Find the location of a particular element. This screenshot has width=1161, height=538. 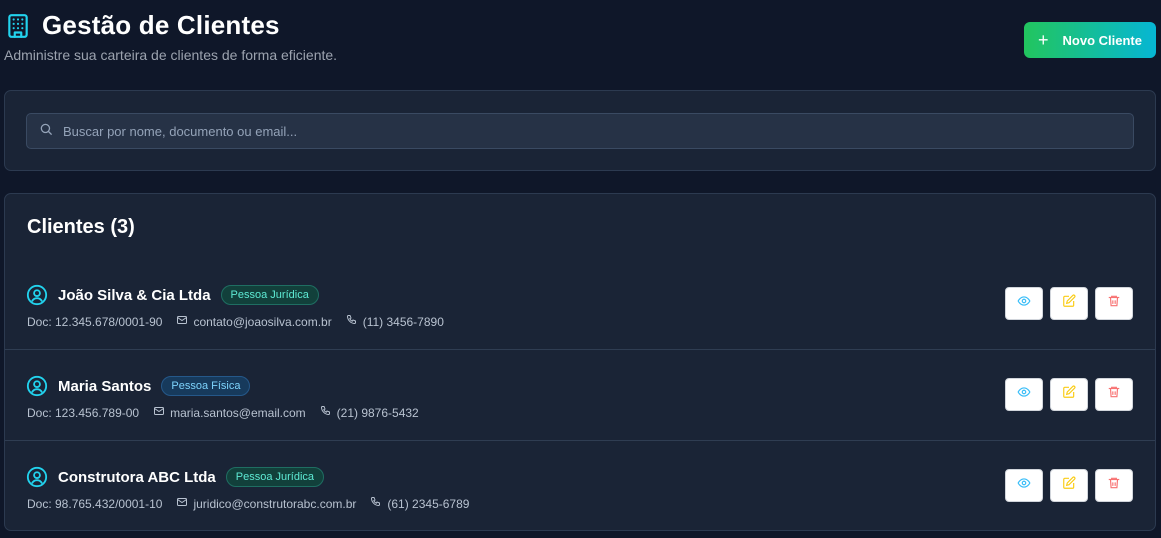

building-icon is located at coordinates (18, 26).